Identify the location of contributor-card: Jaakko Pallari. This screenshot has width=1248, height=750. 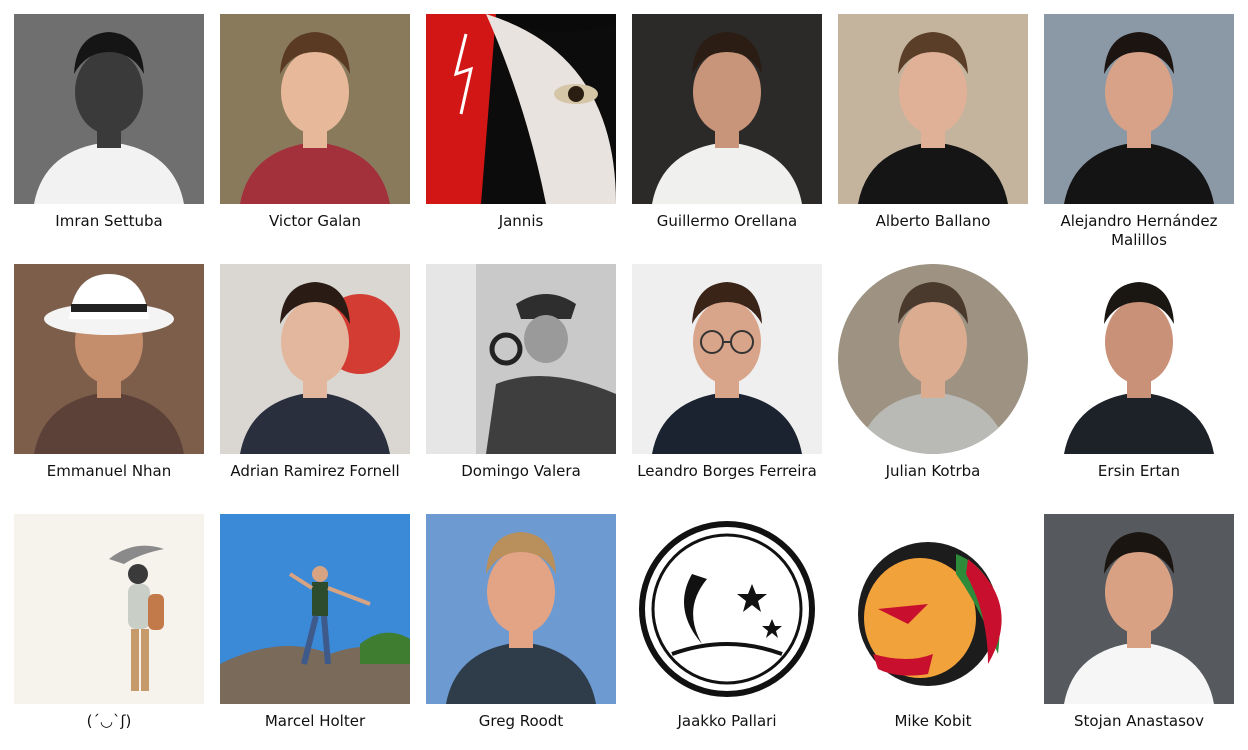
(727, 622).